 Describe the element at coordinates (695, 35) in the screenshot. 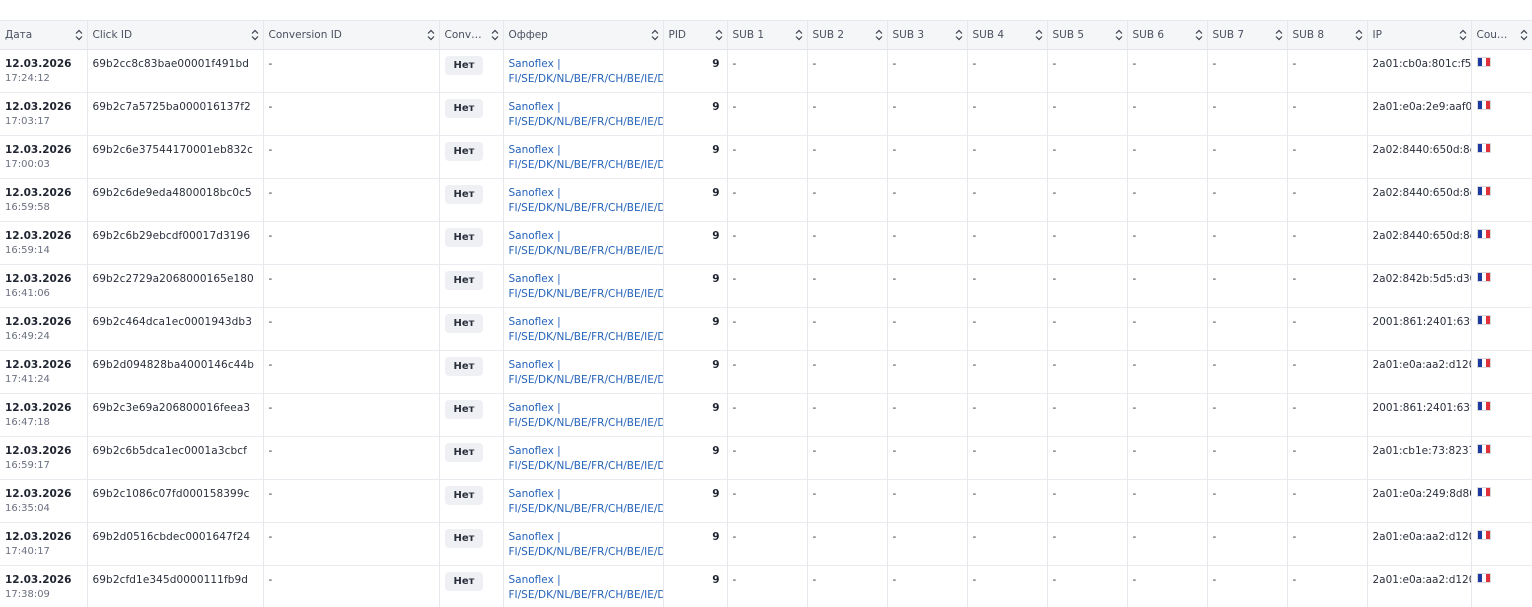

I see `column-header-pid: PID` at that location.